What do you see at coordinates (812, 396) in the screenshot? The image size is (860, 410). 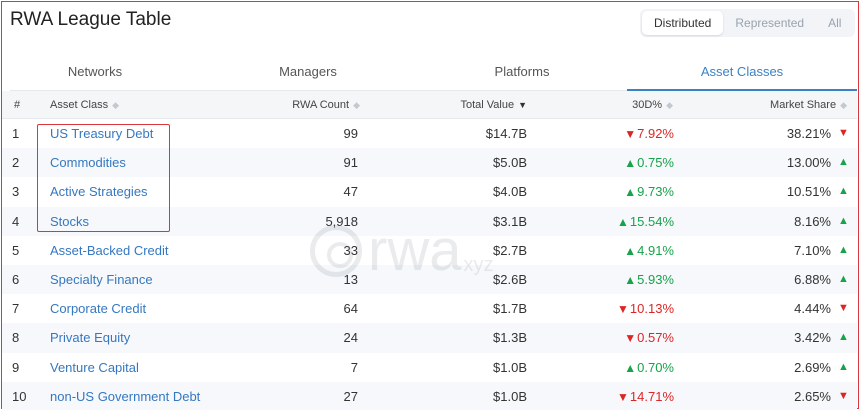 I see `market-share: 2.65%` at bounding box center [812, 396].